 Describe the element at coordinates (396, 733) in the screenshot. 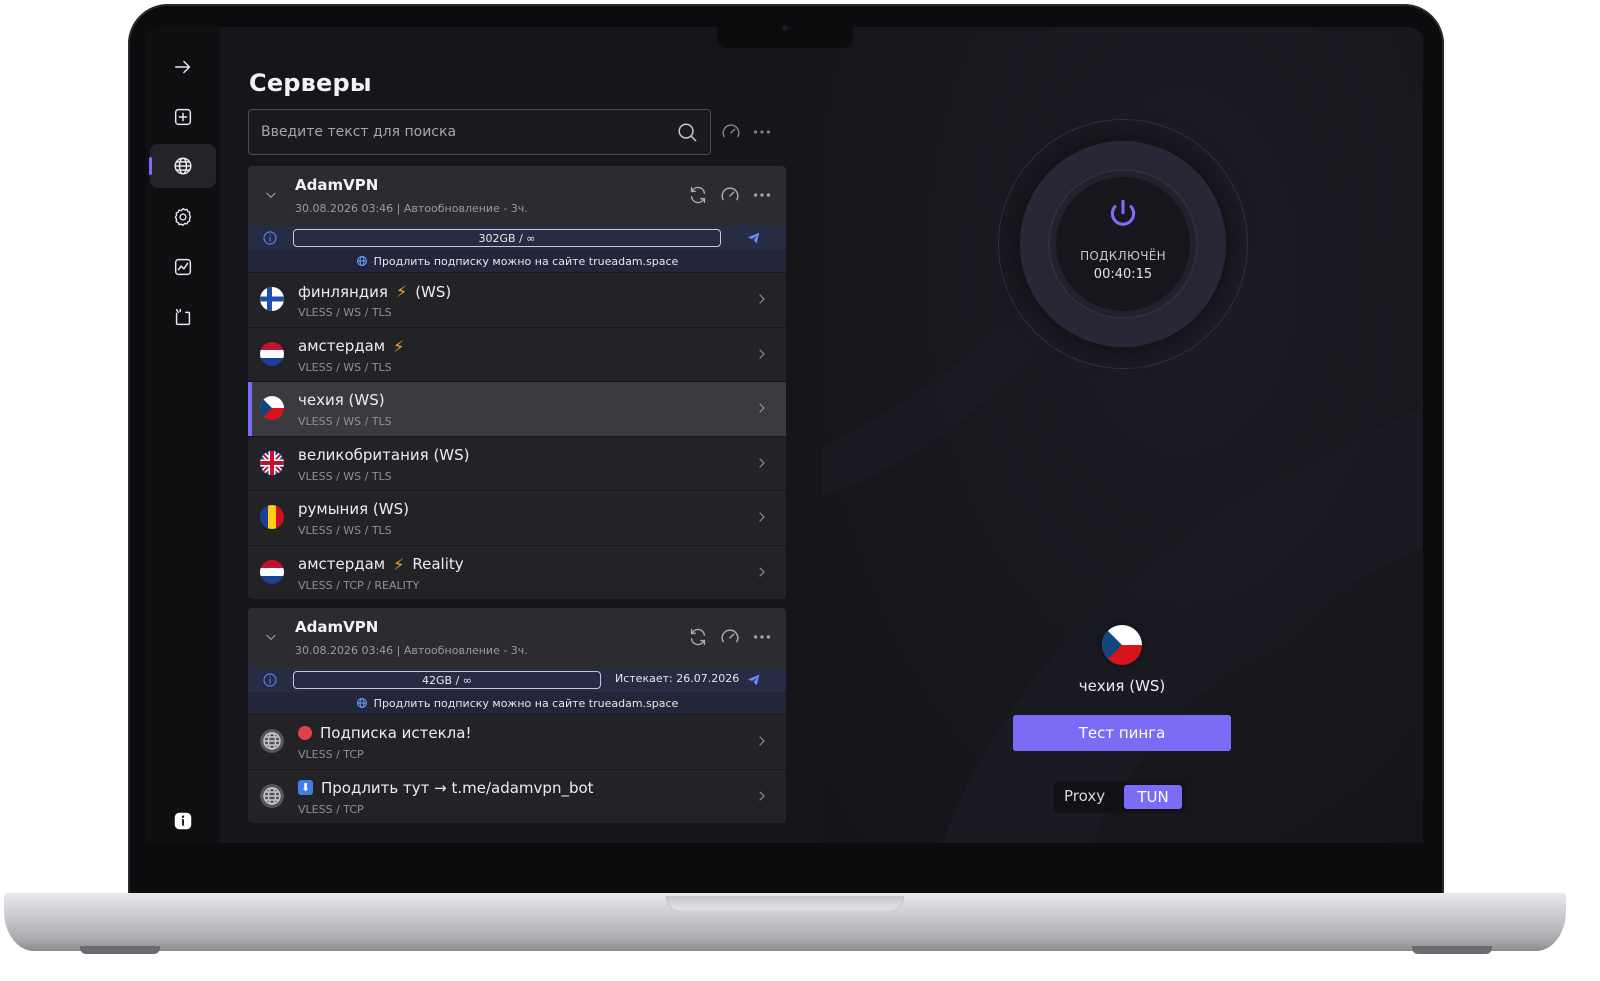

I see `server-name: Подписка истекла!` at that location.